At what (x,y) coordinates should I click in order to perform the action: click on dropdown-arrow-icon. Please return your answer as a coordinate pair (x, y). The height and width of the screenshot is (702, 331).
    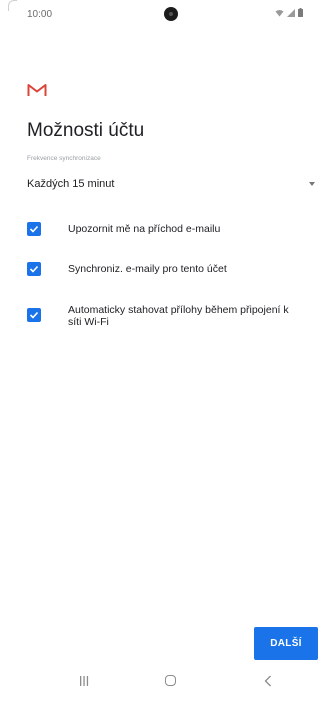
    Looking at the image, I should click on (312, 184).